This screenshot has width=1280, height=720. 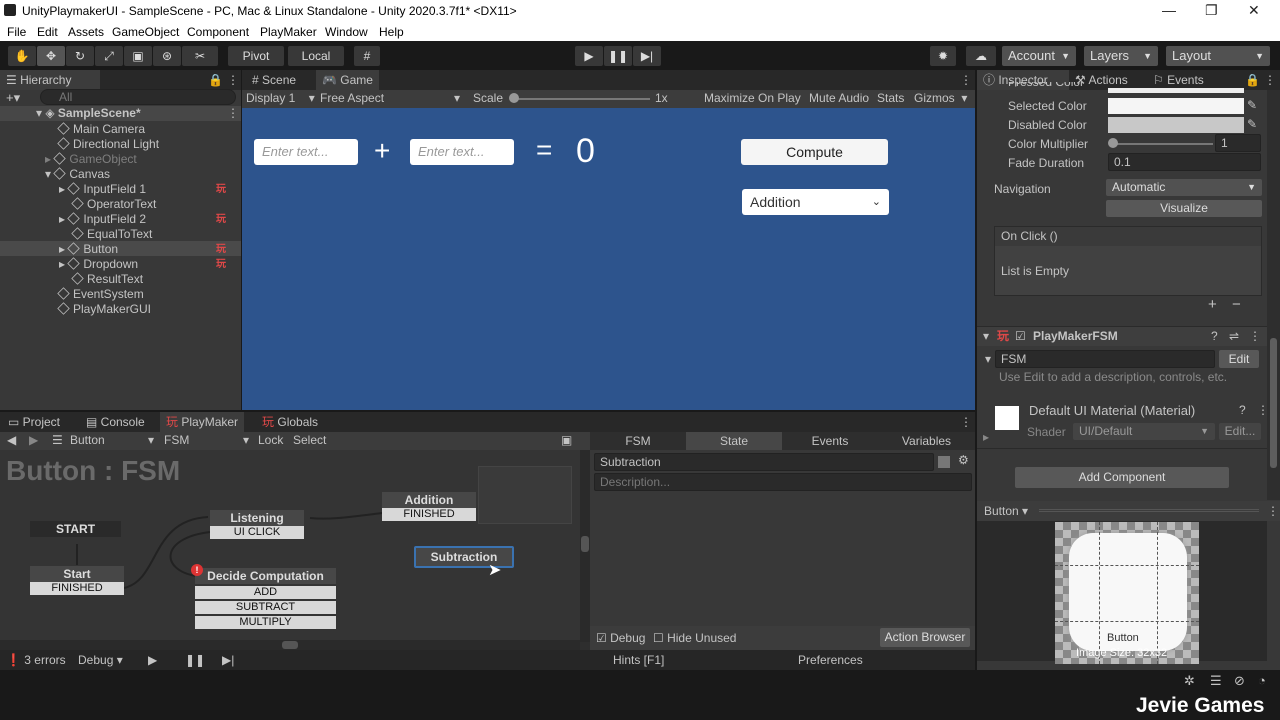 I want to click on minimap, so click(x=525, y=495).